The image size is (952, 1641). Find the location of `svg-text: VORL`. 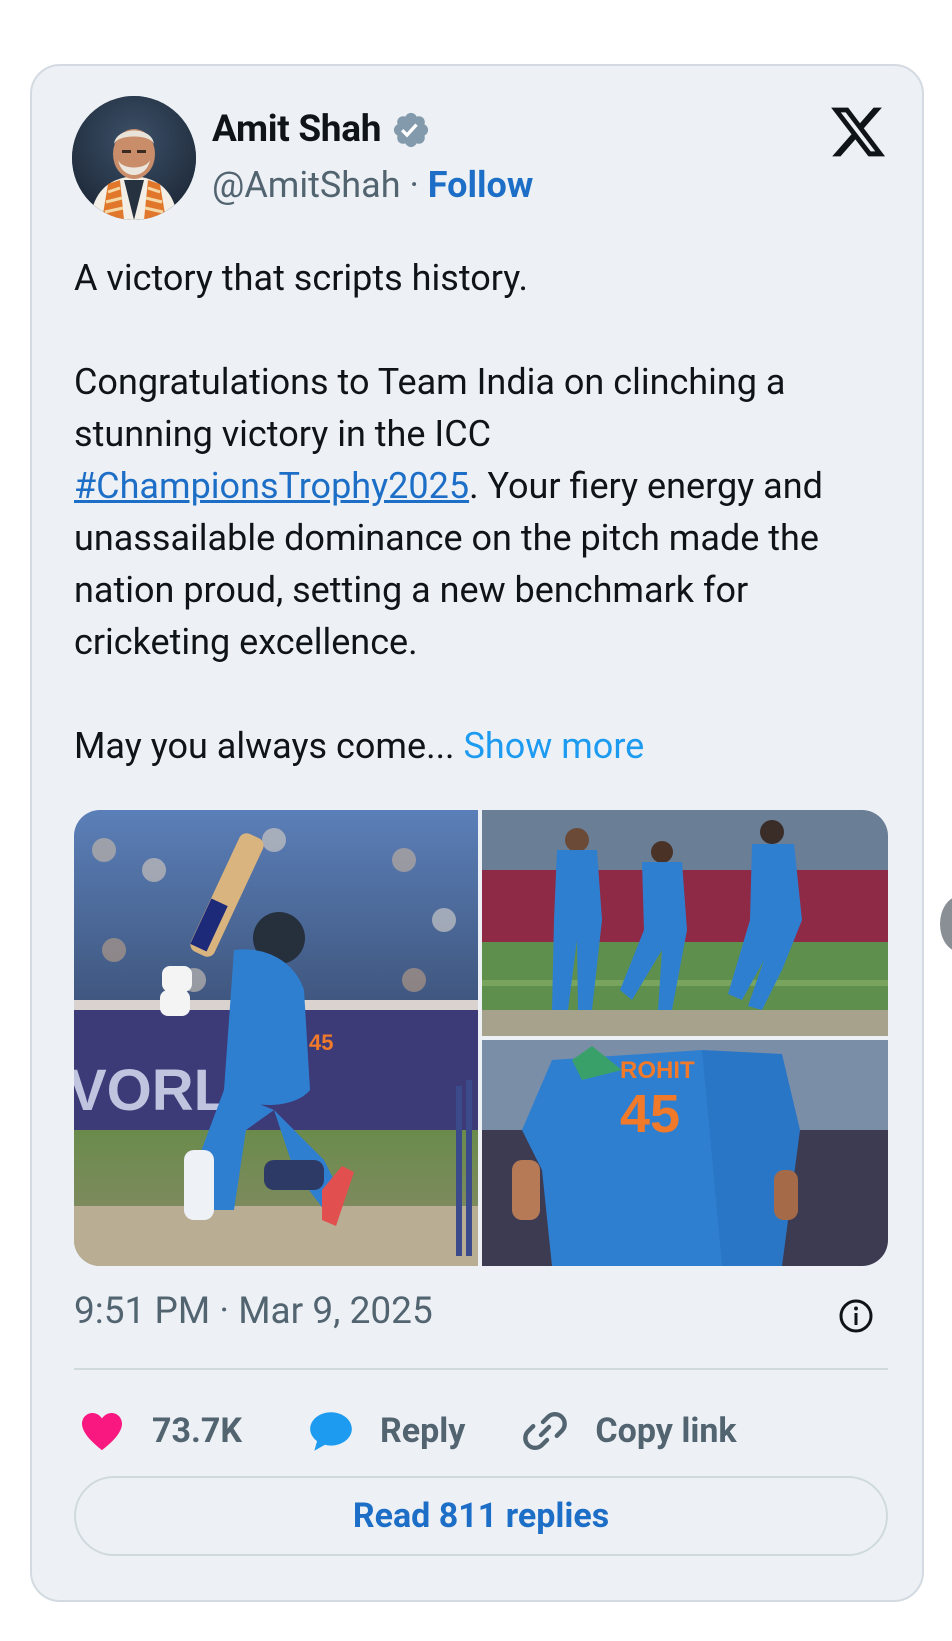

svg-text: VORL is located at coordinates (151, 1090).